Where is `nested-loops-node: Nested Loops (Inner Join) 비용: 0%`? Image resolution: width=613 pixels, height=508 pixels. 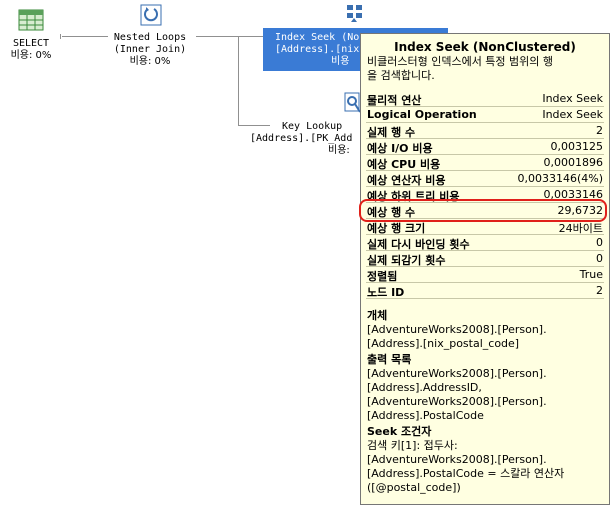
nested-loops-node: Nested Loops (Inner Join) 비용: 0% is located at coordinates (150, 50).